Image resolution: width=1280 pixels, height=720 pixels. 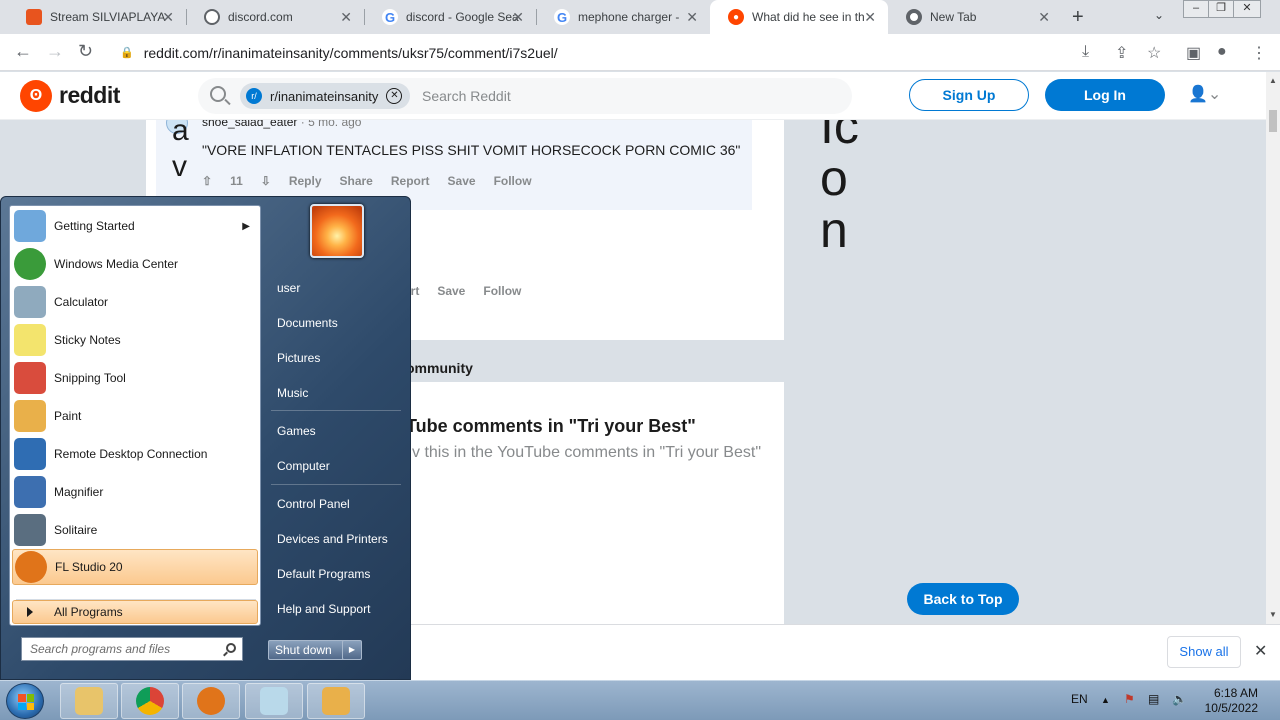 I want to click on install-app-icon: ⤓, so click(x=1085, y=52).